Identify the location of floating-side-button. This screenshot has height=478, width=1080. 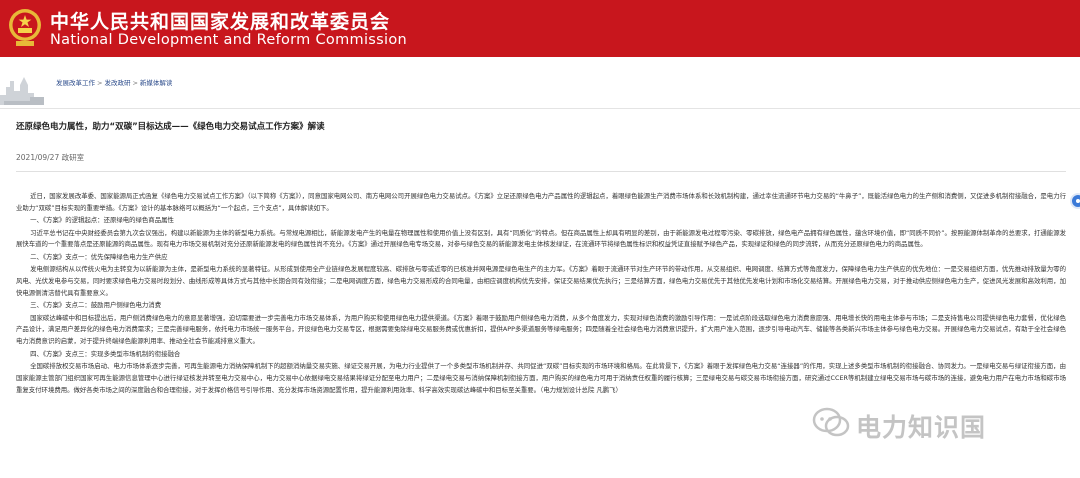
(1075, 201).